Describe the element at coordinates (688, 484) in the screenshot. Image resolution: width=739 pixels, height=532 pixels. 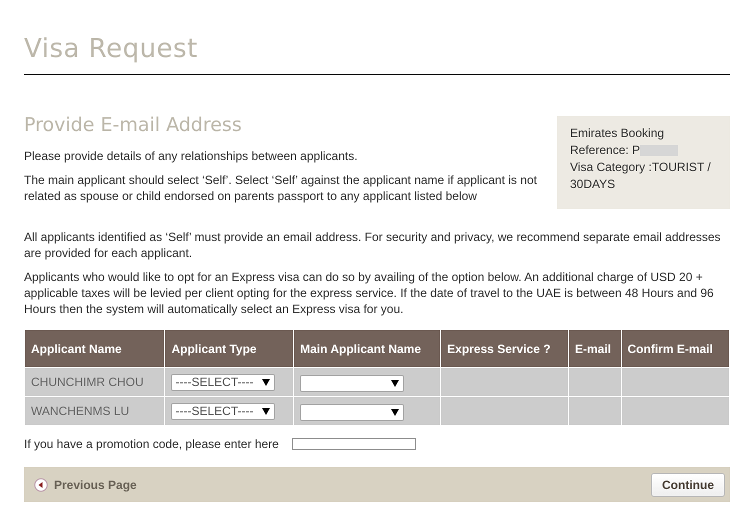
I see `continue-button: Continue` at that location.